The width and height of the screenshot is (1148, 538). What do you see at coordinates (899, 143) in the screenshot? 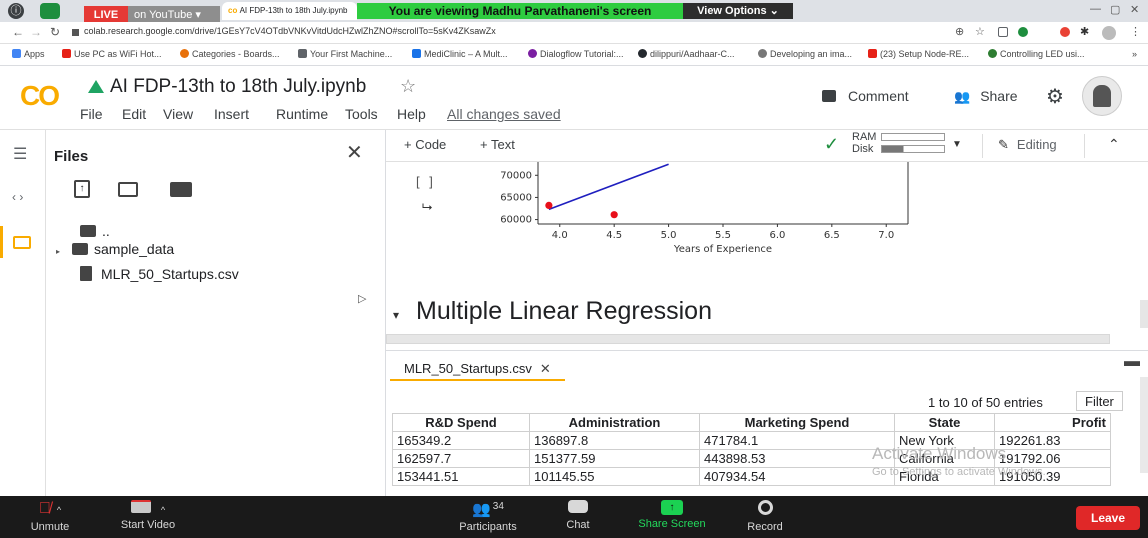
I see `resources-indicator: RAM Disk` at bounding box center [899, 143].